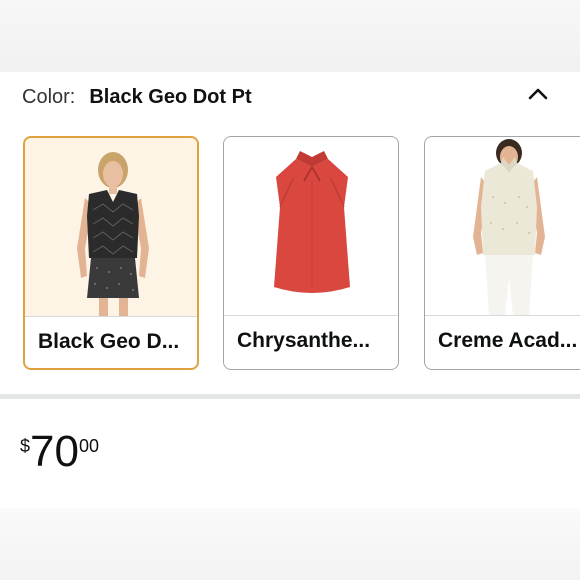 The height and width of the screenshot is (580, 580). What do you see at coordinates (170, 97) in the screenshot?
I see `selected-color-name: Black Geo Dot Pt` at bounding box center [170, 97].